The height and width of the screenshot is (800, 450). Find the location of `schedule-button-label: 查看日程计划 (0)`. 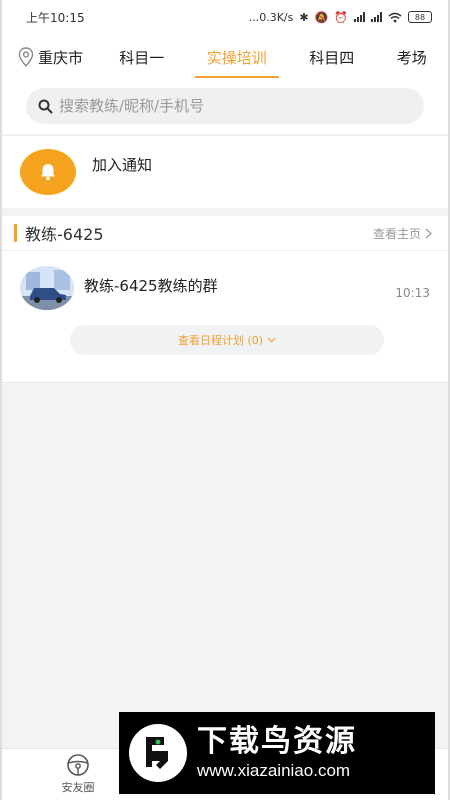

schedule-button-label: 查看日程计划 (0) is located at coordinates (220, 340).